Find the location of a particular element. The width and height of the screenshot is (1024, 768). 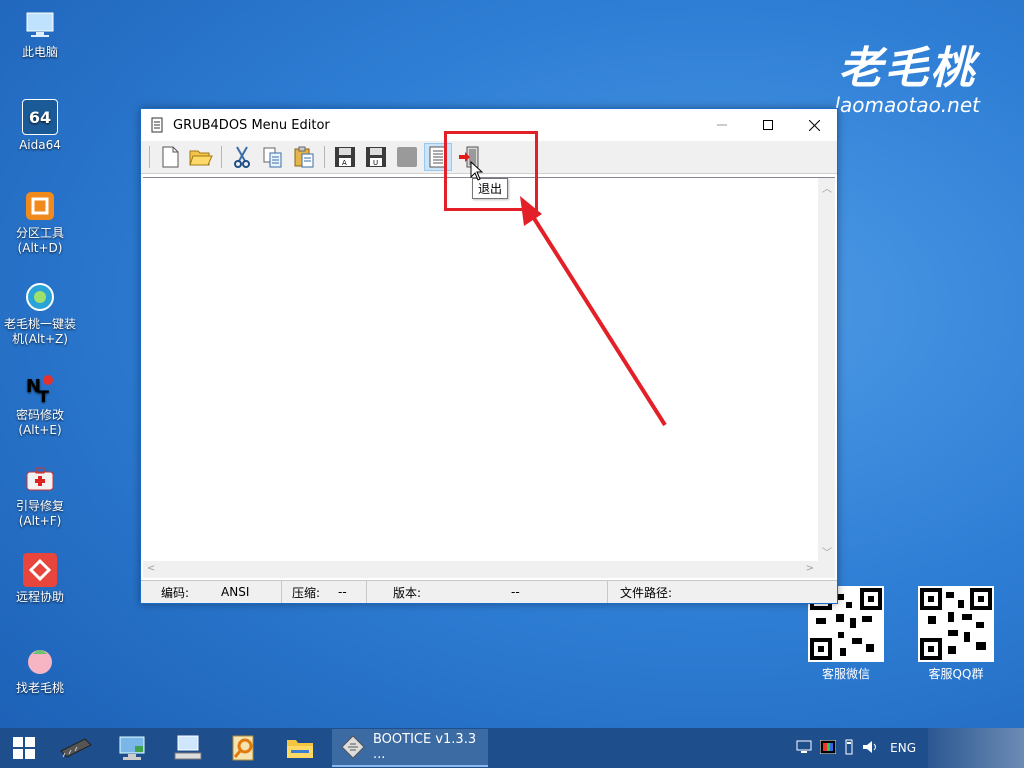

system-tray: ENG is located at coordinates (910, 748).